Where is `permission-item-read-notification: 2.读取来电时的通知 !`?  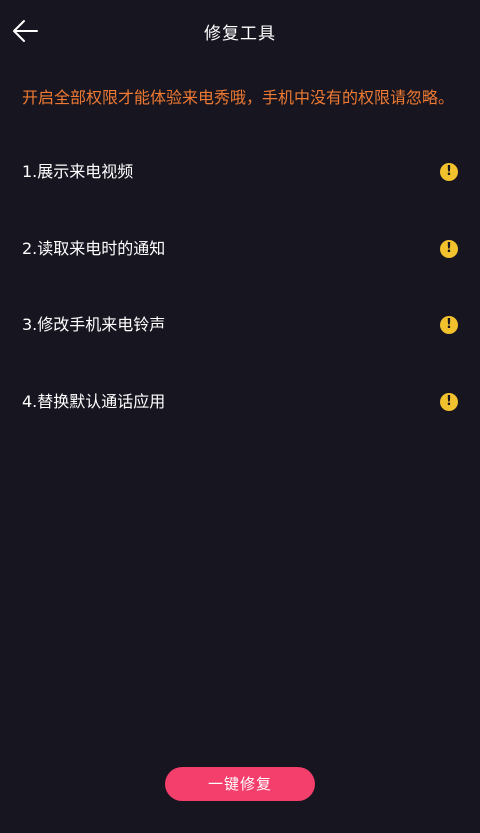
permission-item-read-notification: 2.读取来电时的通知 ! is located at coordinates (240, 249).